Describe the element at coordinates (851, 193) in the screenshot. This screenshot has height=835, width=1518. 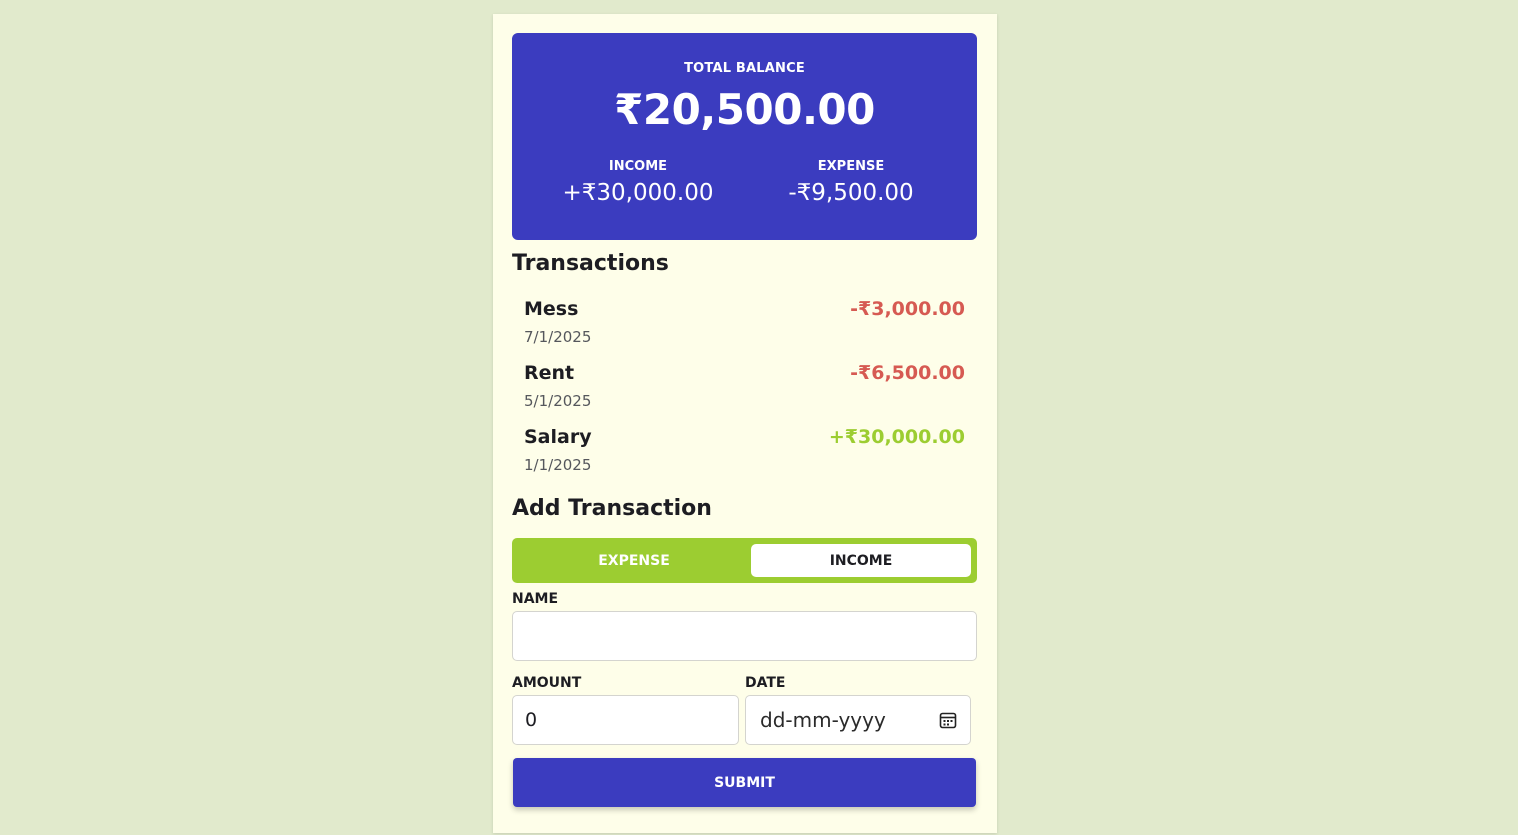
I see `expense-summary-value: -₹9,500.00` at that location.